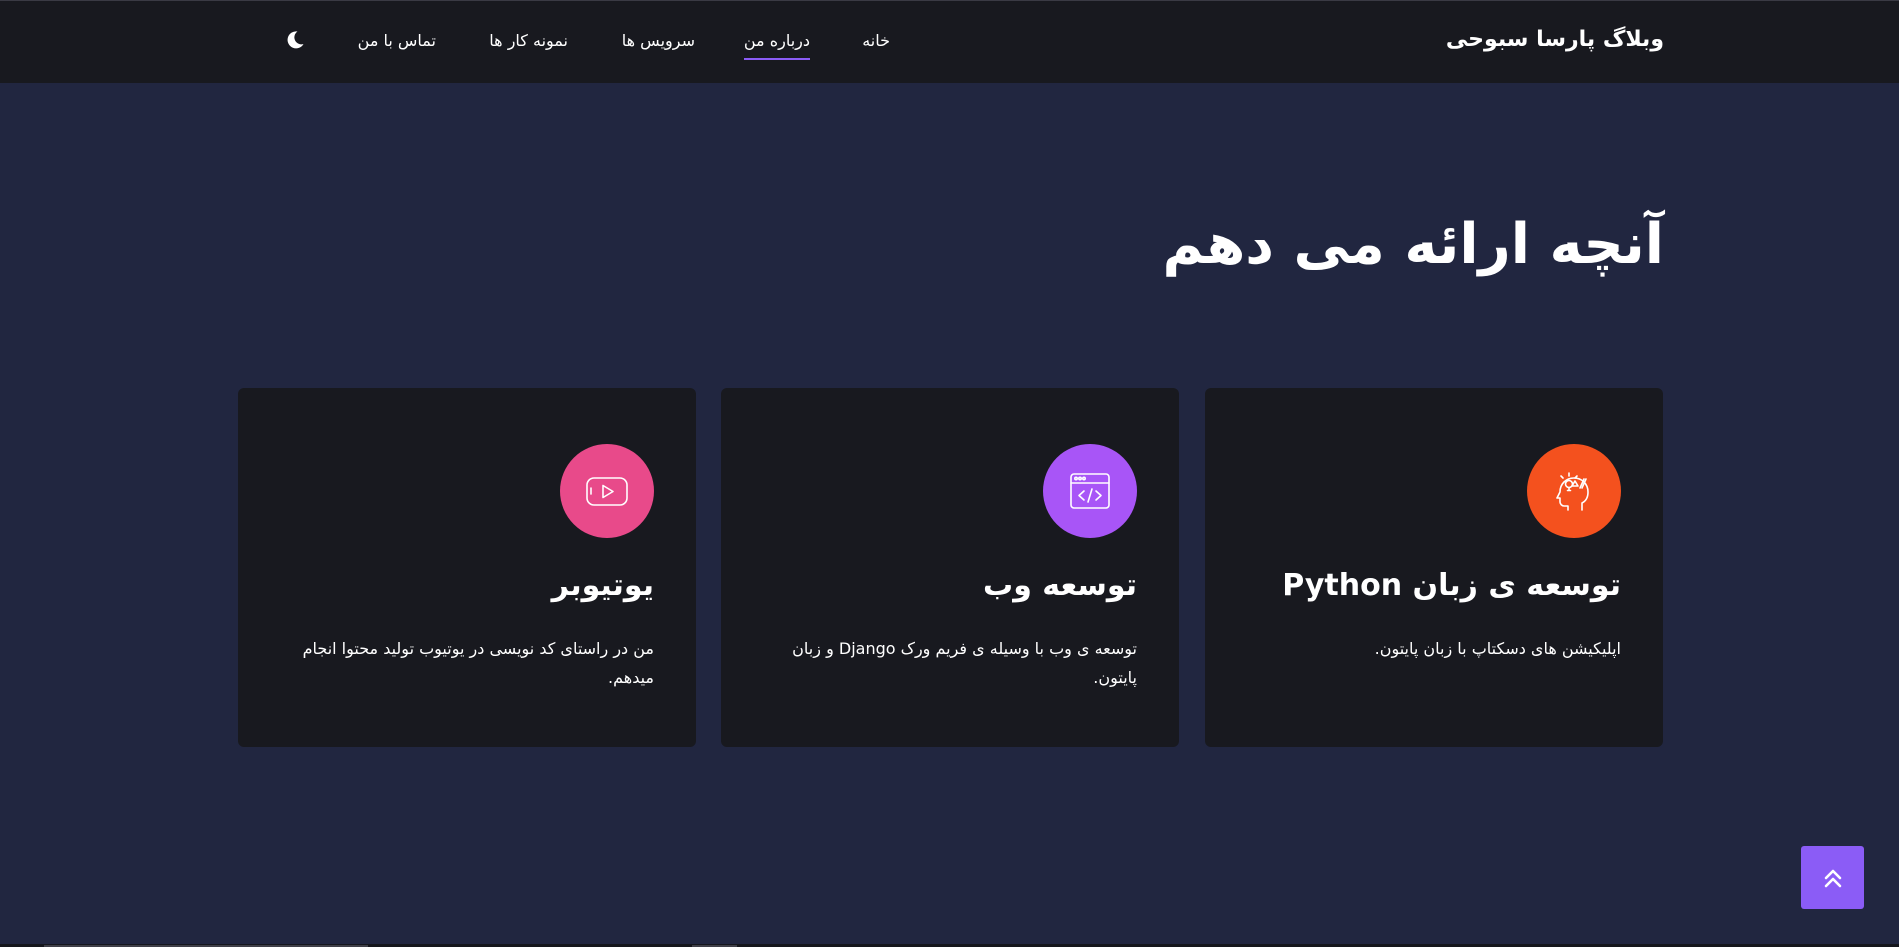  What do you see at coordinates (658, 40) in the screenshot?
I see `nav-link-services: سرویس ها` at bounding box center [658, 40].